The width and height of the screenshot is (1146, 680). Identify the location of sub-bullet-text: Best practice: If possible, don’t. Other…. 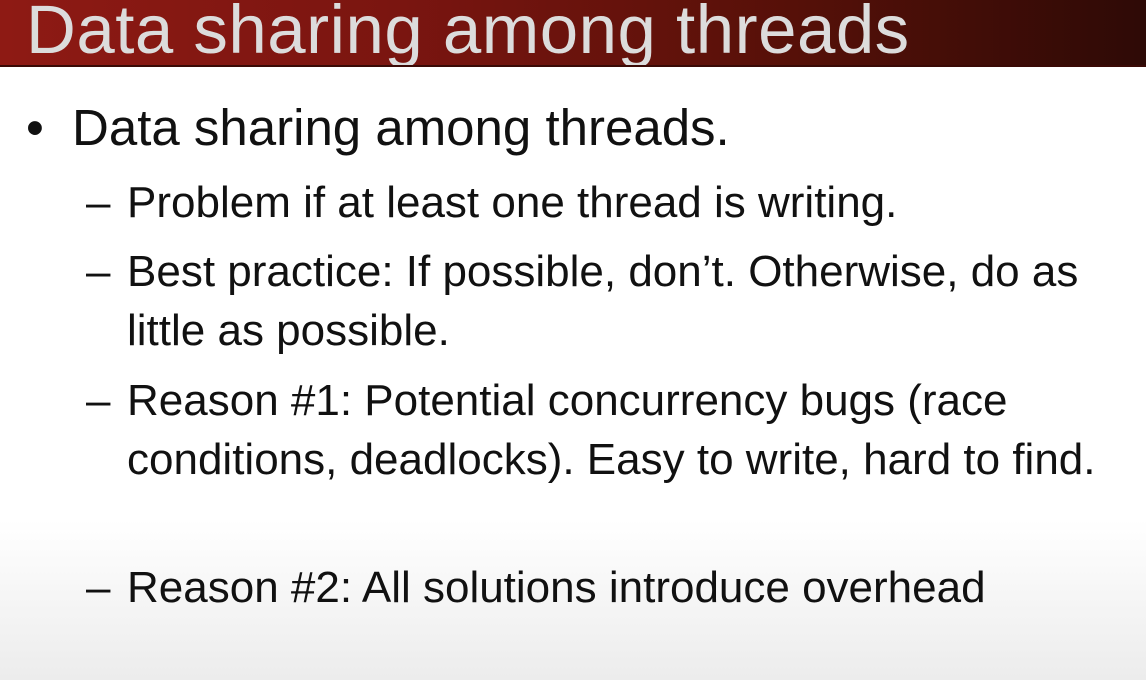
(603, 301).